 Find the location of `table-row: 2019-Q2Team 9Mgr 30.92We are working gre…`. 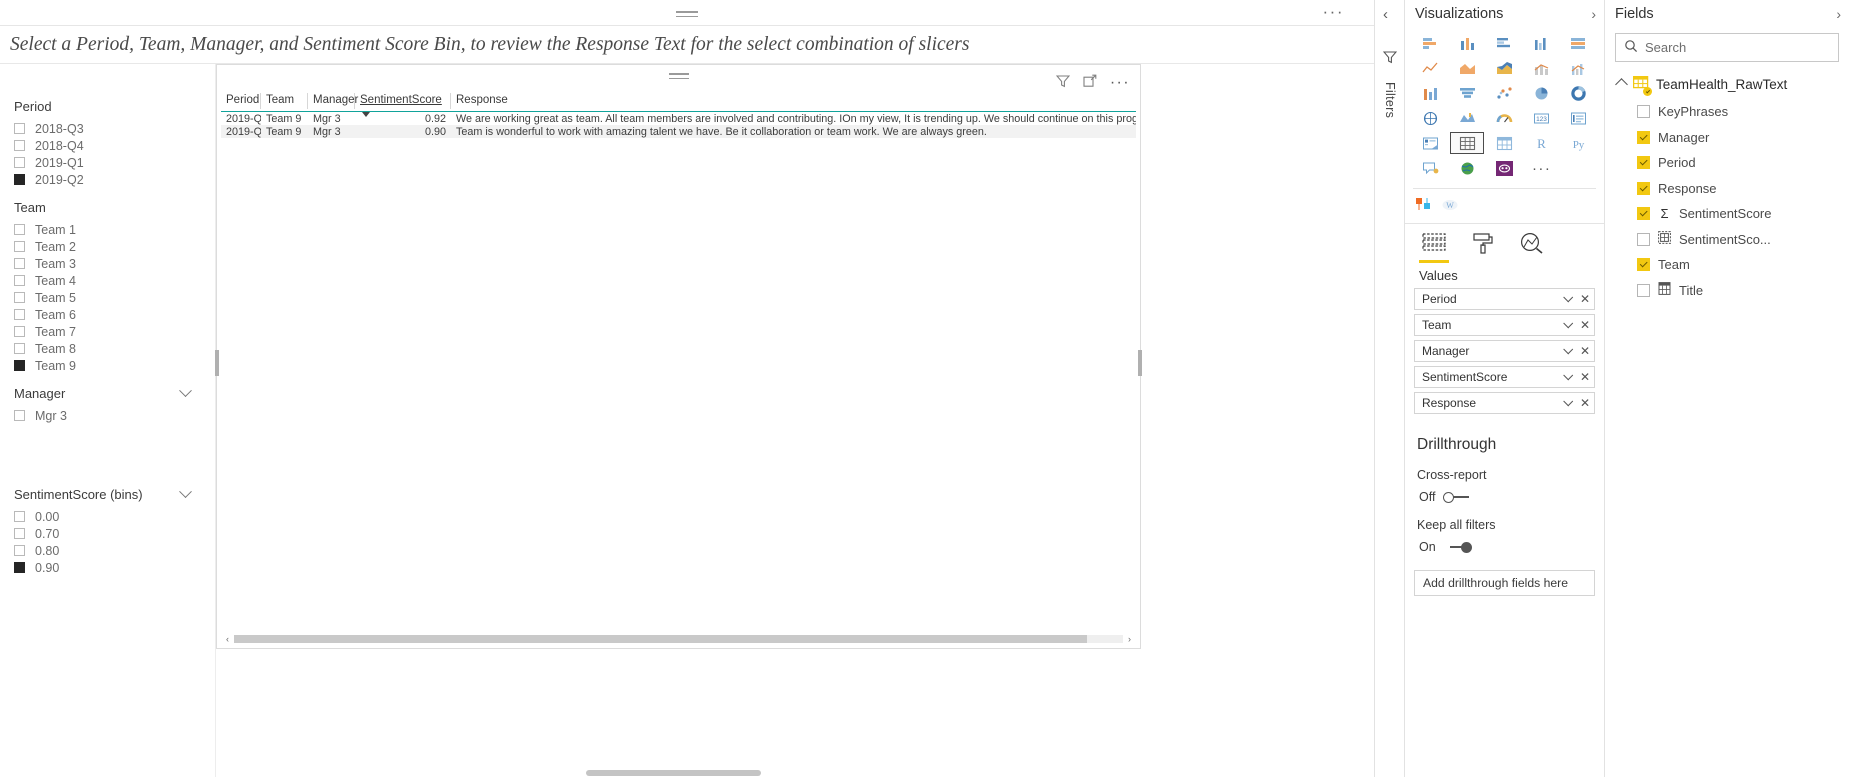

table-row: 2019-Q2Team 9Mgr 30.92We are working gre… is located at coordinates (678, 118).